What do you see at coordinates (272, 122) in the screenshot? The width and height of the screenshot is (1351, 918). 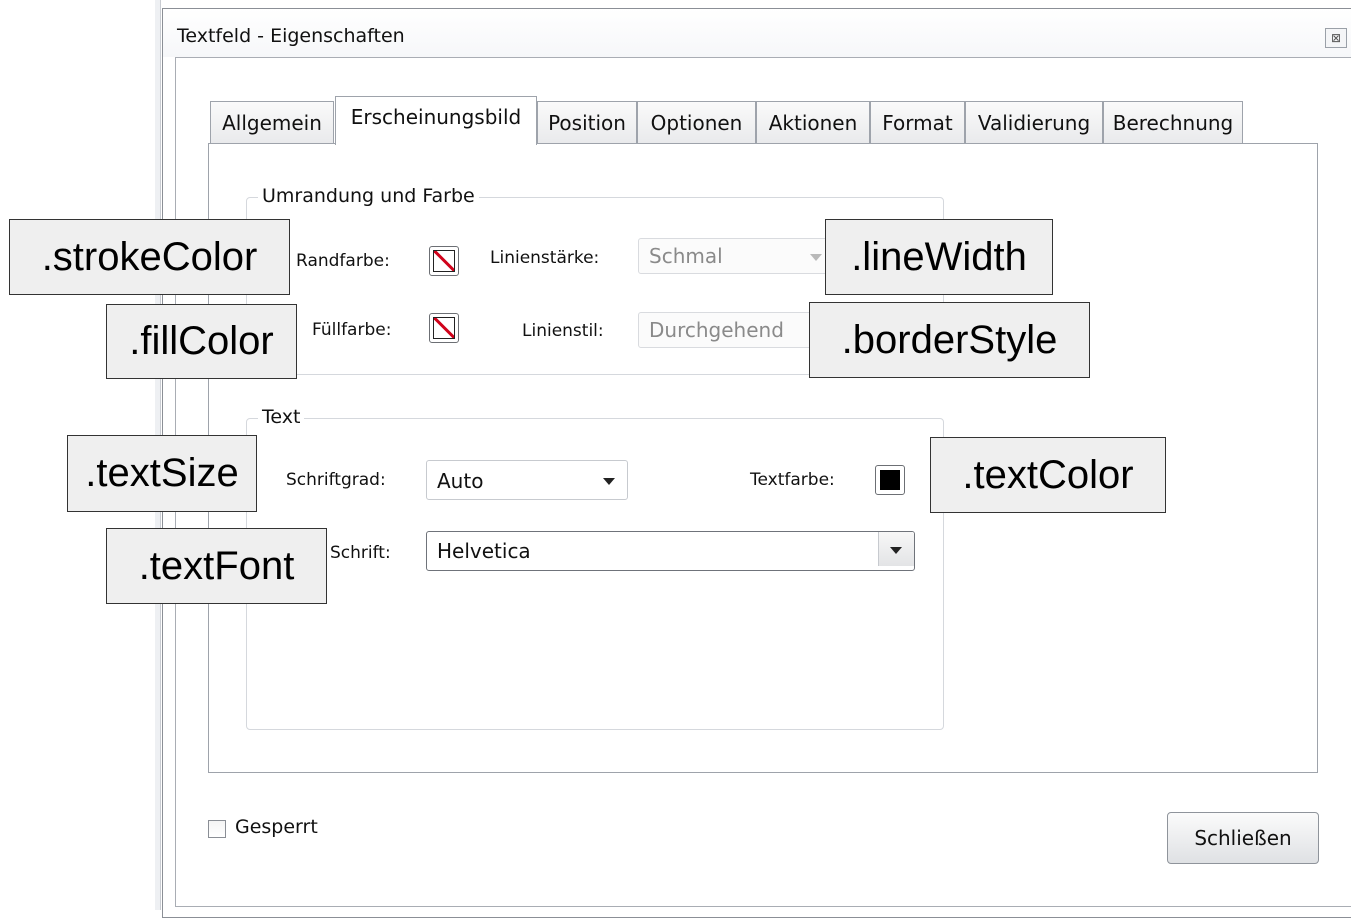 I see `tab-allgemein: Allgemein` at bounding box center [272, 122].